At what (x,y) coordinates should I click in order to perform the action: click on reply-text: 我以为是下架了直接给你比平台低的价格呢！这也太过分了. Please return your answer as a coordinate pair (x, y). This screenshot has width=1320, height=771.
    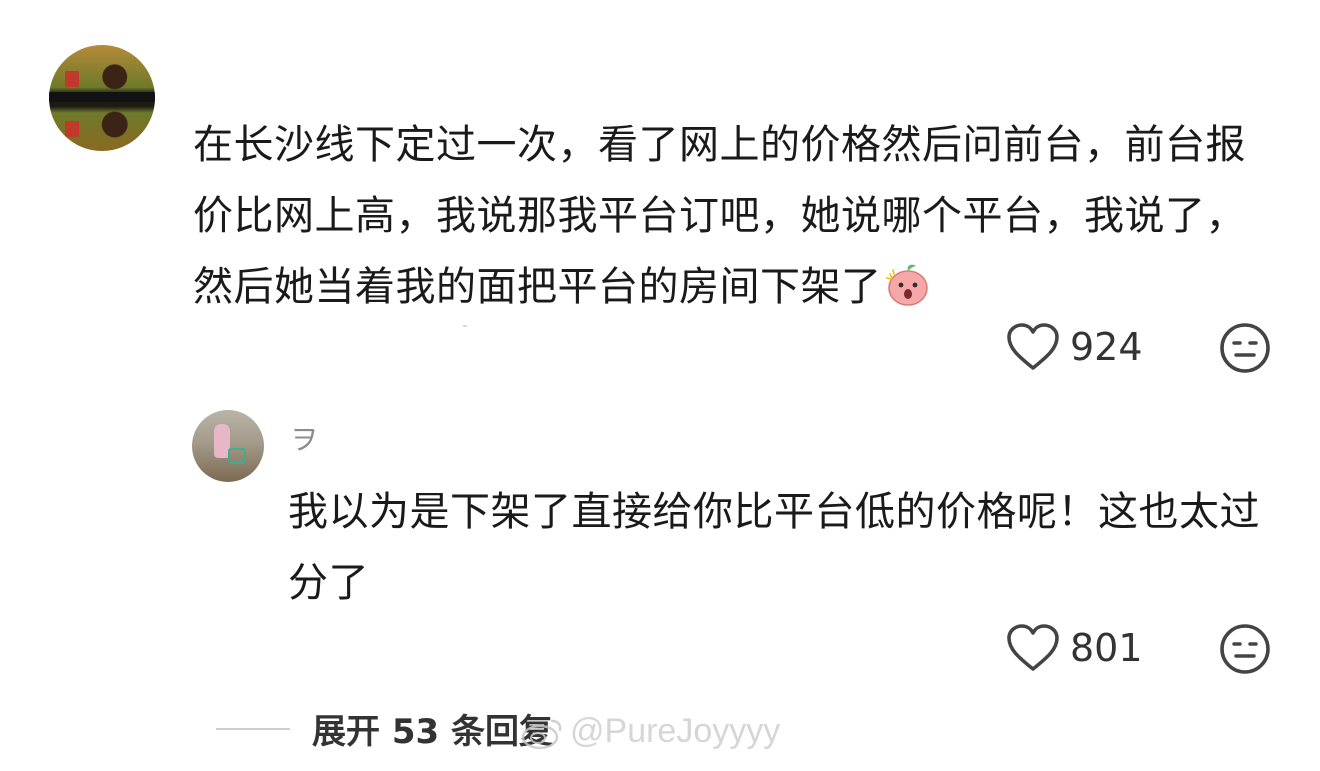
    Looking at the image, I should click on (774, 547).